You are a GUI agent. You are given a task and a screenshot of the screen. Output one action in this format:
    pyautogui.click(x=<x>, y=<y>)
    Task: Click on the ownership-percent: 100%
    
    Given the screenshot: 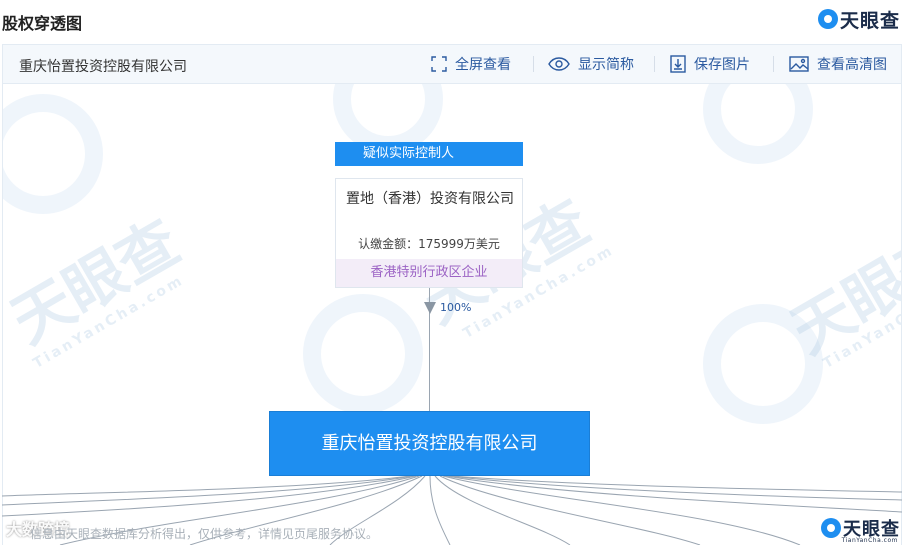 What is the action you would take?
    pyautogui.click(x=456, y=307)
    